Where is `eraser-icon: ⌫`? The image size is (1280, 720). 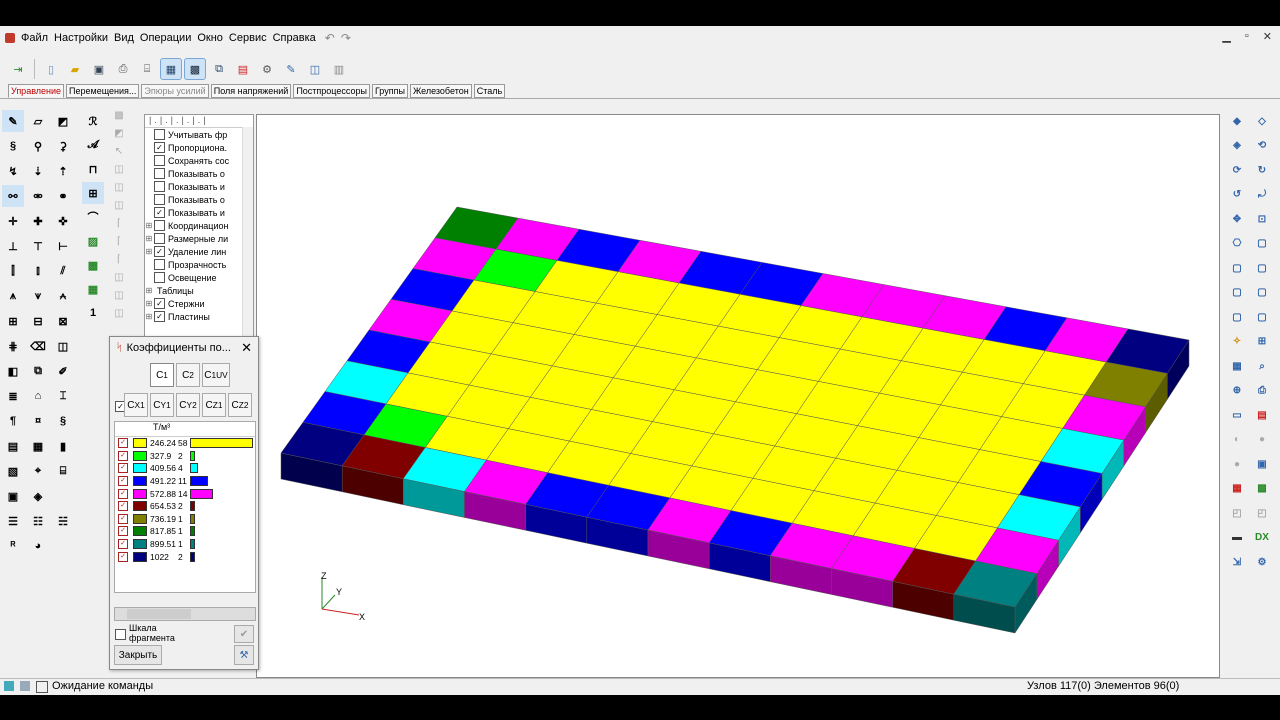
eraser-icon: ⌫ is located at coordinates (38, 346).